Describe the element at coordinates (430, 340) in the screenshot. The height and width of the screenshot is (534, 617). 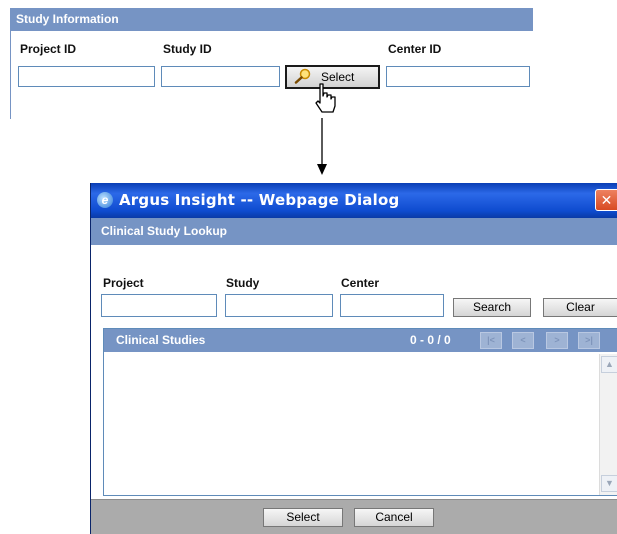
I see `record-count: 0 - 0 / 0` at that location.